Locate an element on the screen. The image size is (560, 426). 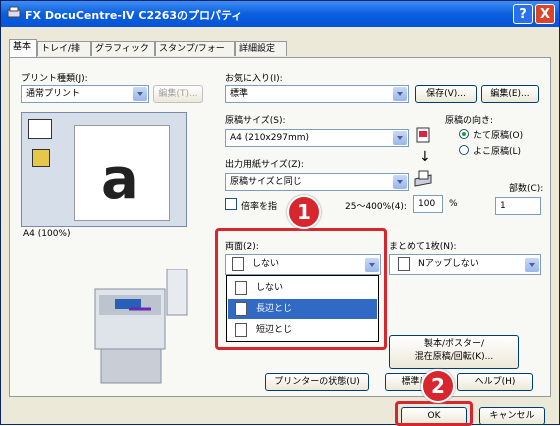
scale-unit: % is located at coordinates (453, 204).